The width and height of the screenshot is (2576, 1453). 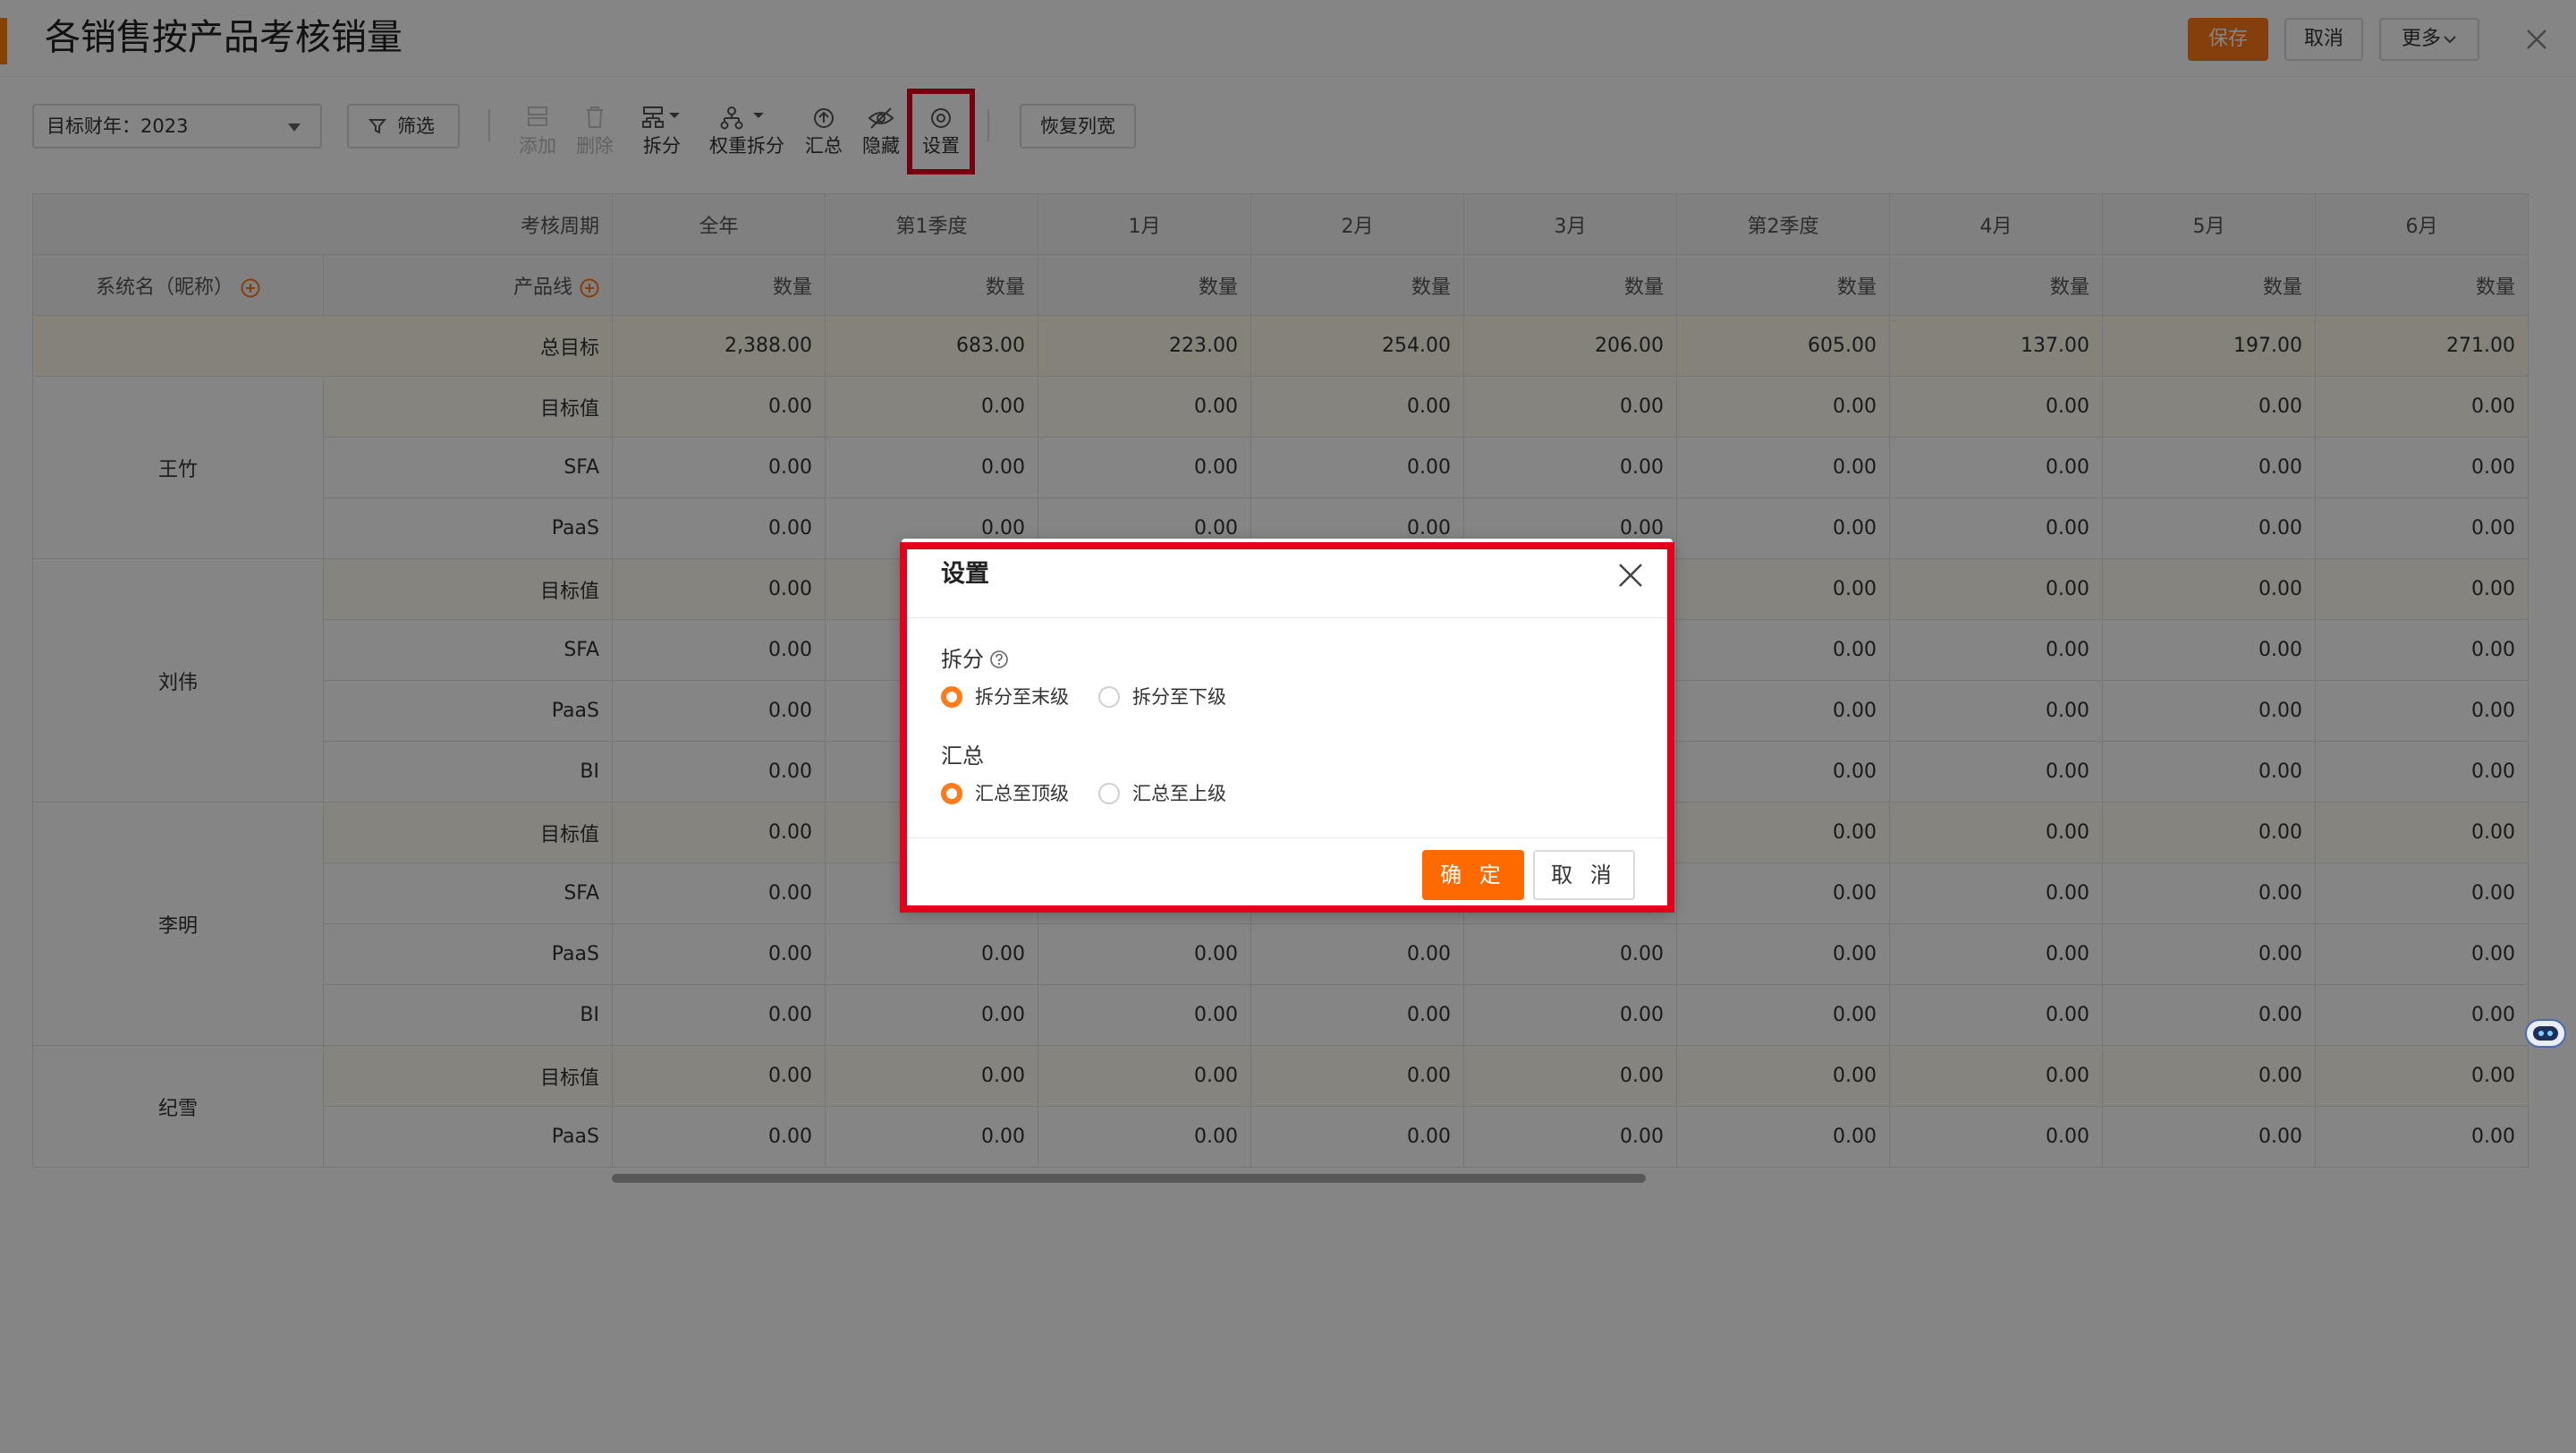 What do you see at coordinates (2547, 1034) in the screenshot?
I see `assistant-robot-icon` at bounding box center [2547, 1034].